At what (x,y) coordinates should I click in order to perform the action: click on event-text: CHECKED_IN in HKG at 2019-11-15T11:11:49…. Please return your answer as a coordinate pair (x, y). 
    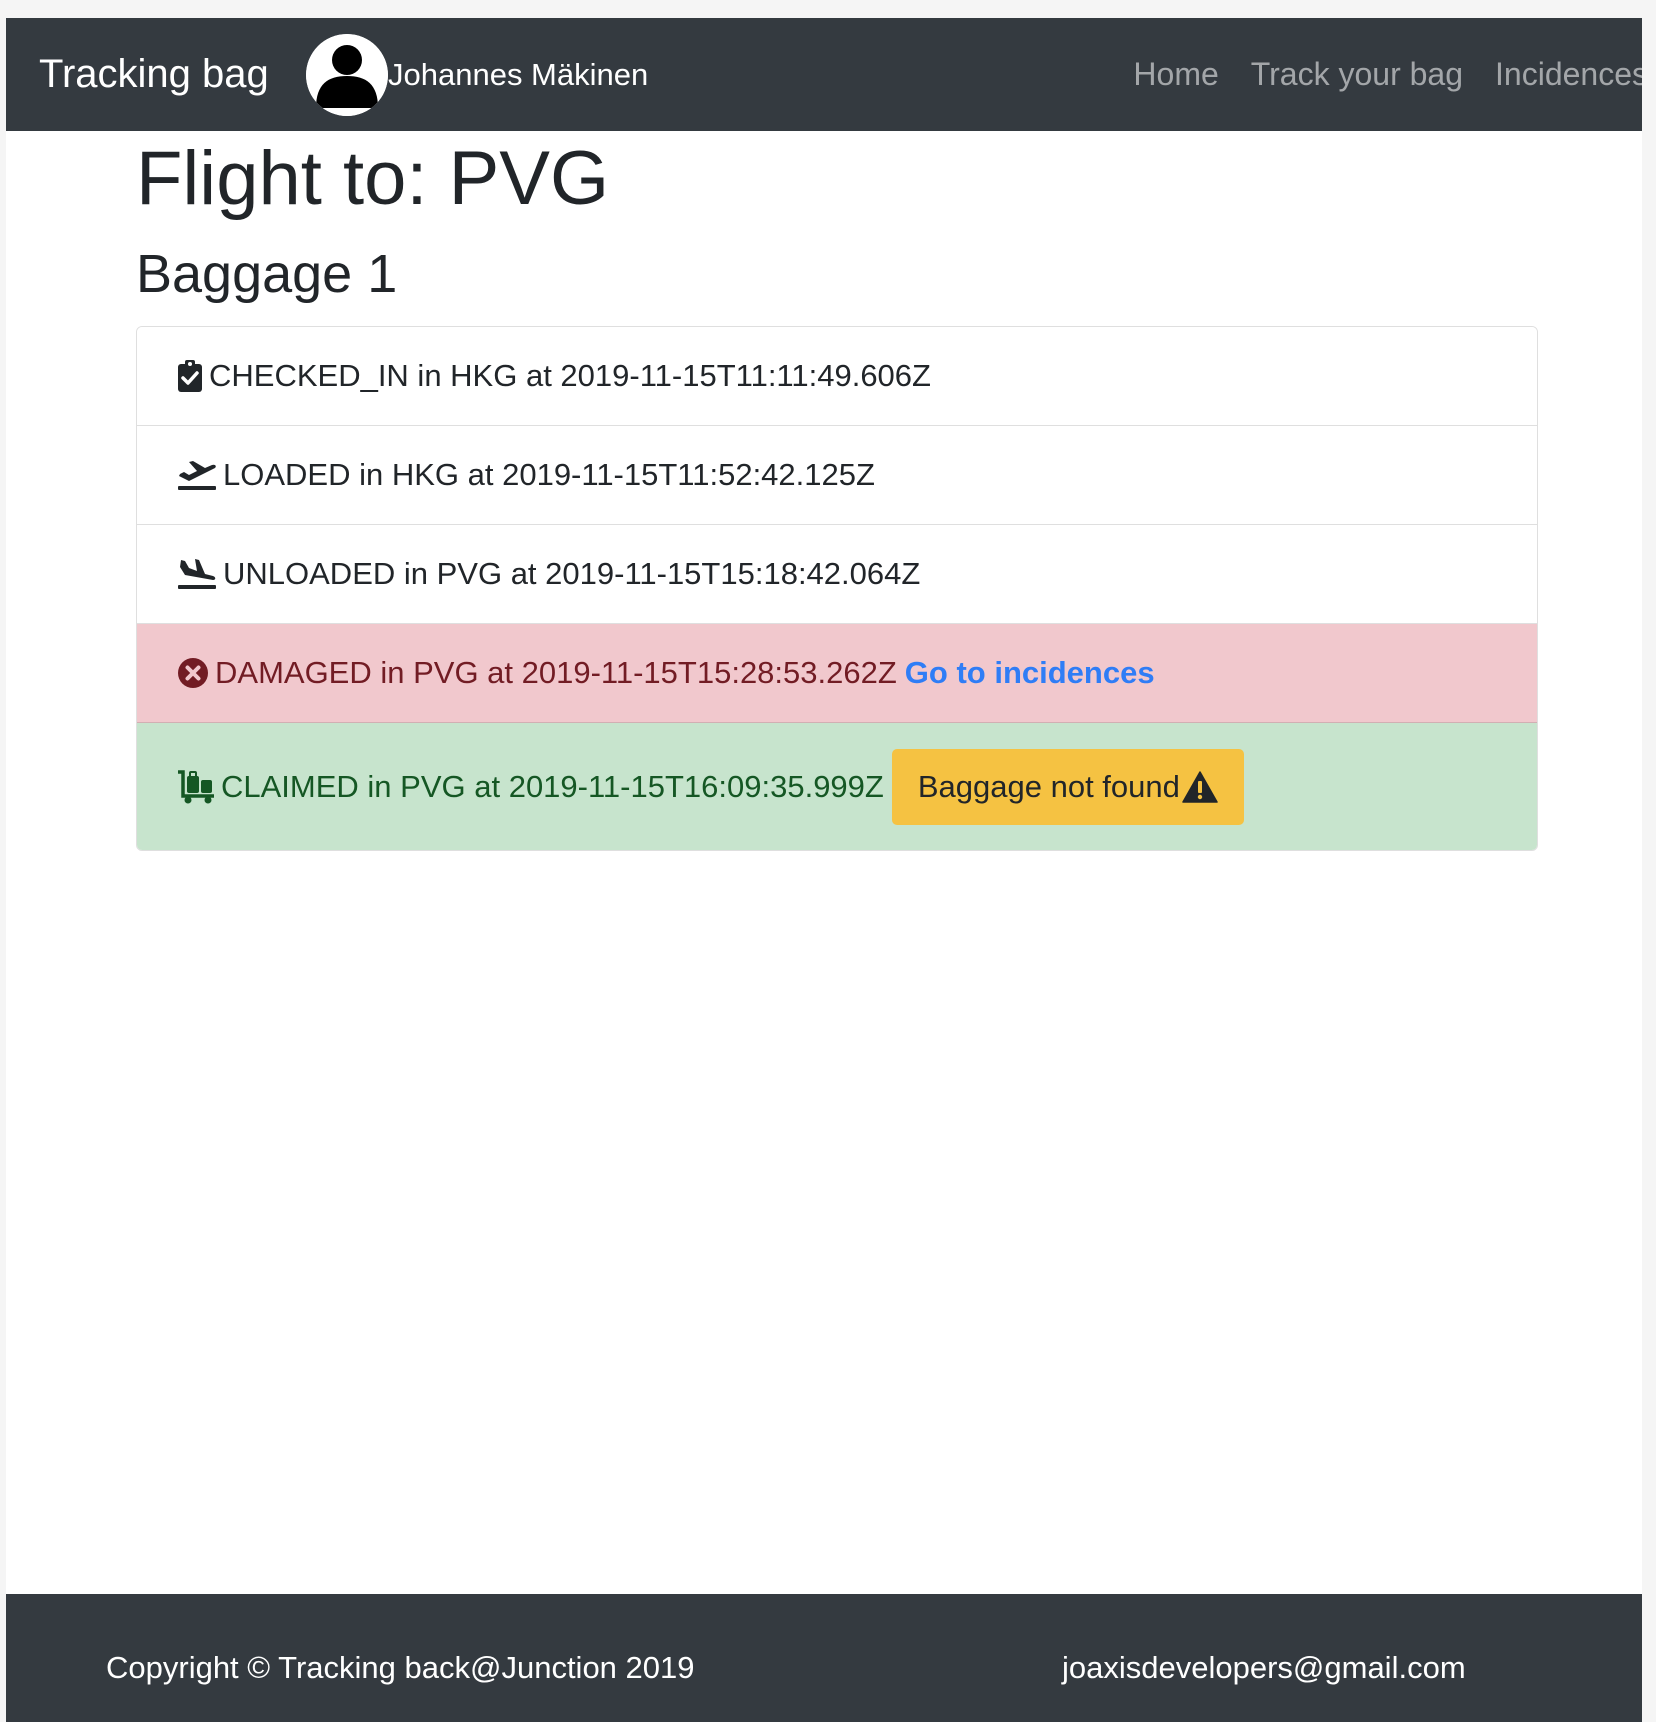
    Looking at the image, I should click on (570, 375).